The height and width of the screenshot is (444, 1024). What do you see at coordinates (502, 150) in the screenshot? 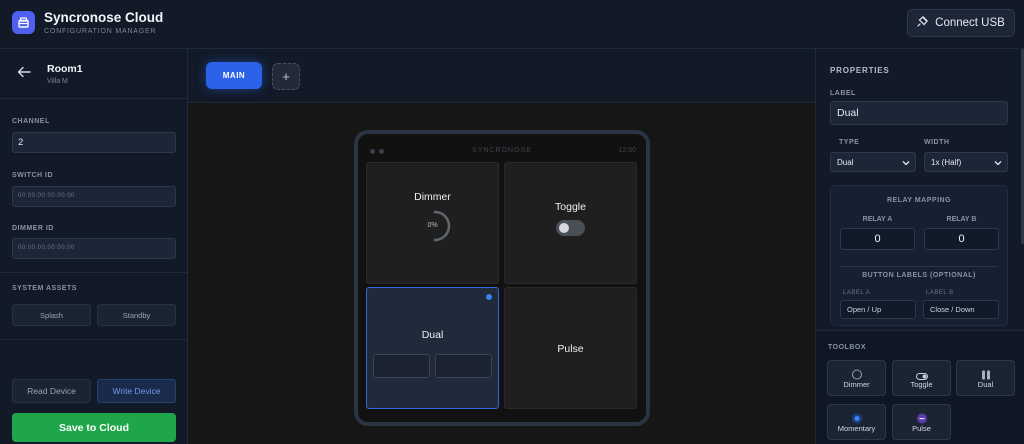
I see `device-brand: SYNCRONOSE` at bounding box center [502, 150].